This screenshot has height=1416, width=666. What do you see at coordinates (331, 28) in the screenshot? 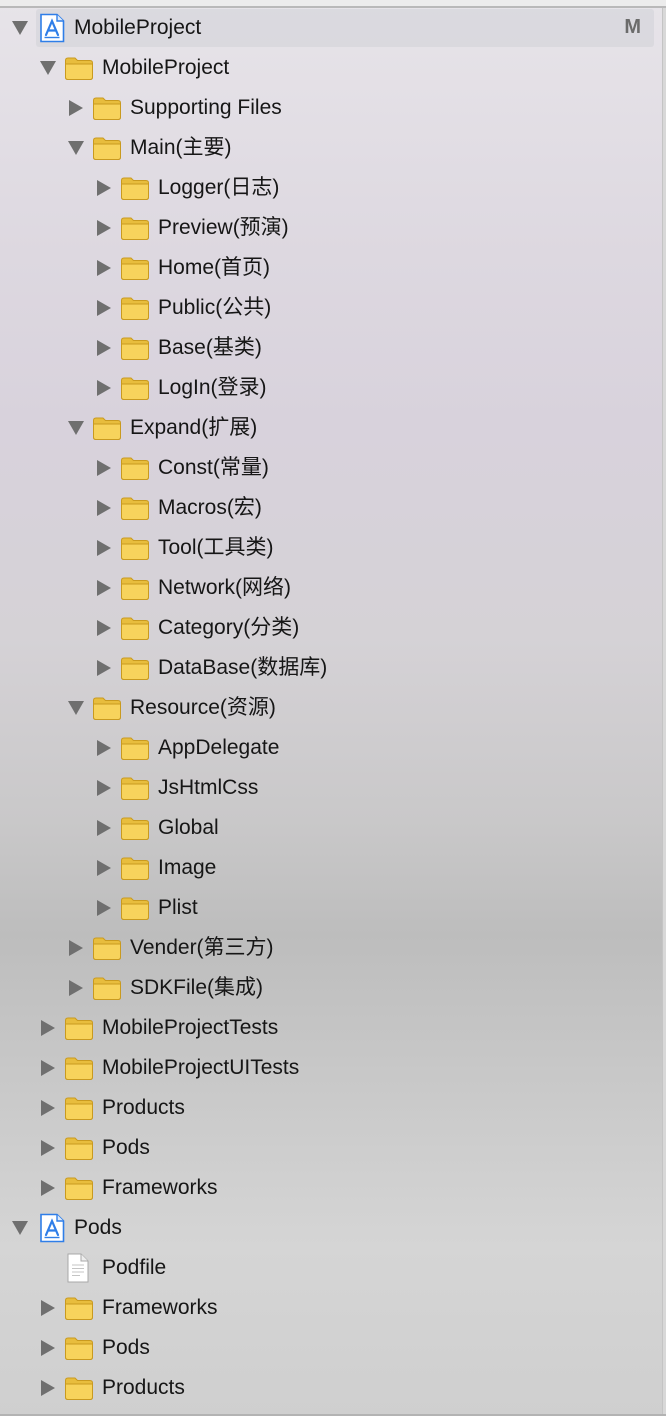
I see `tree-row: MobileProject M` at bounding box center [331, 28].